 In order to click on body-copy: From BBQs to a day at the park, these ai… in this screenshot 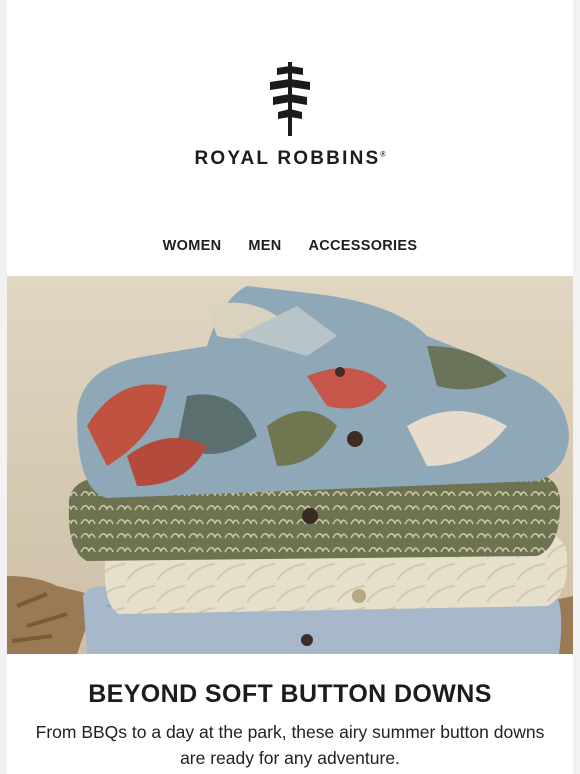, I will do `click(290, 745)`.